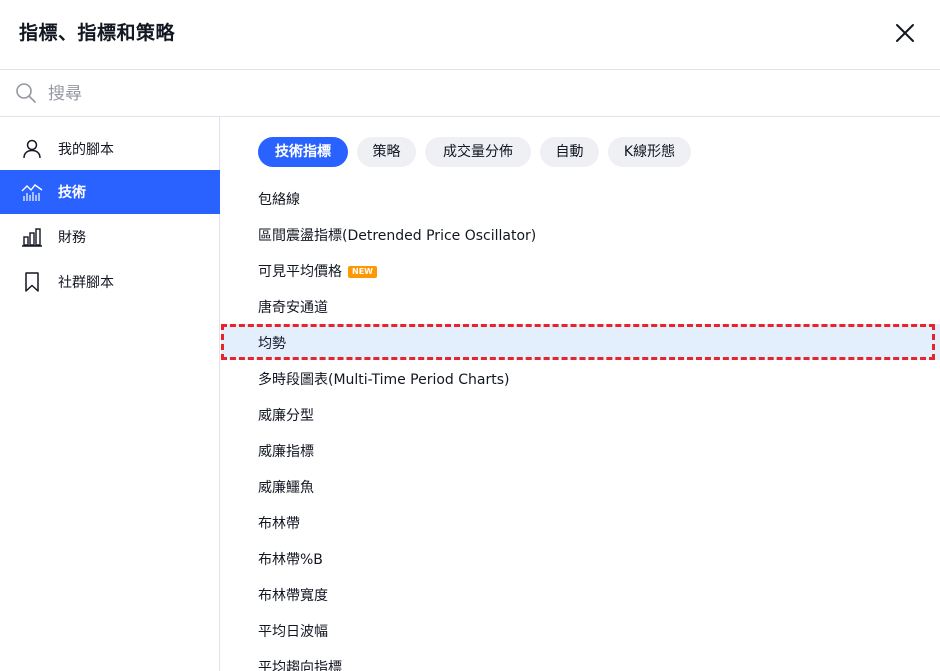 The image size is (940, 671). Describe the element at coordinates (110, 237) in the screenshot. I see `sidebar-item-financials: 財務` at that location.